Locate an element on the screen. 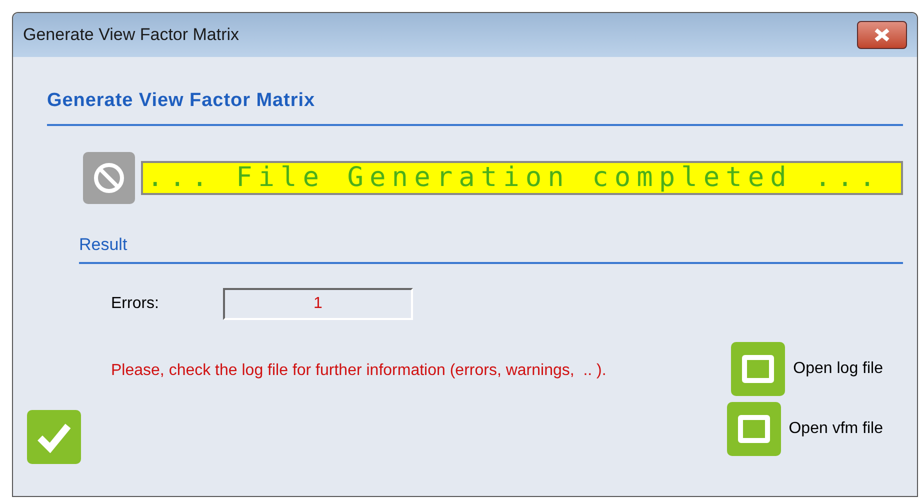 The image size is (922, 499). file-button-label: Open log file is located at coordinates (838, 368).